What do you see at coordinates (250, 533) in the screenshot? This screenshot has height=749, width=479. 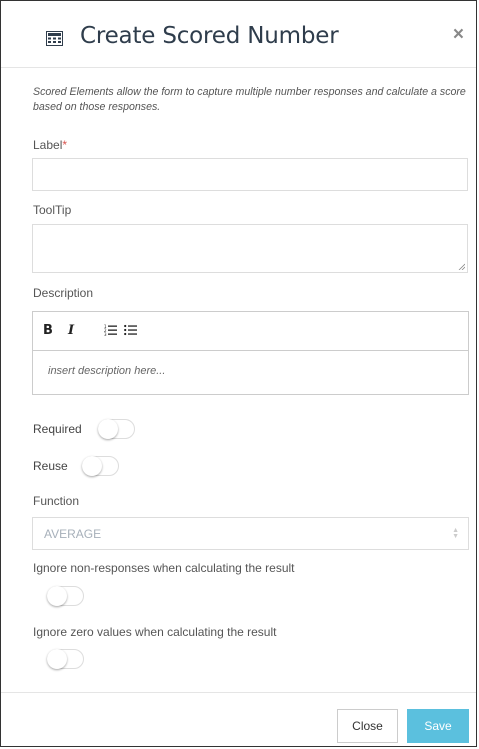 I see `function-select: AVERAGE ▲ ▼` at bounding box center [250, 533].